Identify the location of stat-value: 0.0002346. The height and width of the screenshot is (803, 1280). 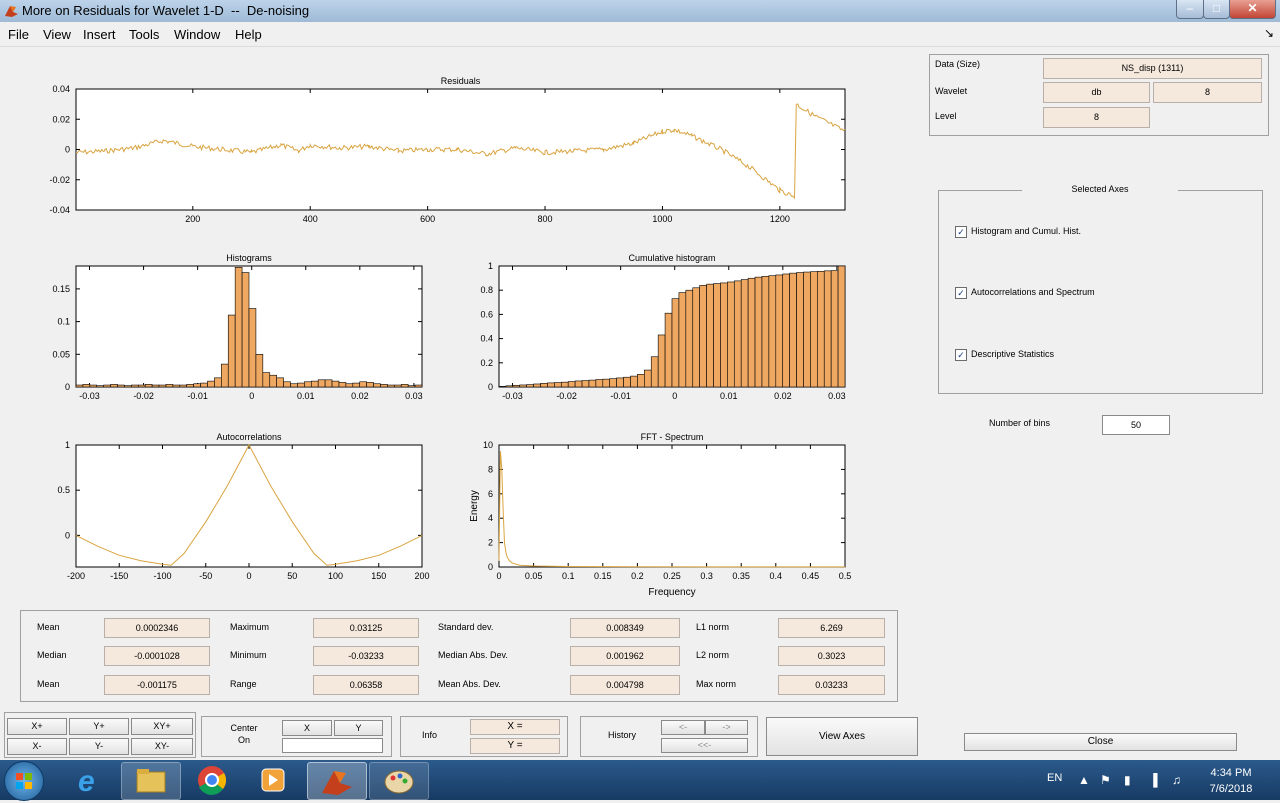
(157, 628).